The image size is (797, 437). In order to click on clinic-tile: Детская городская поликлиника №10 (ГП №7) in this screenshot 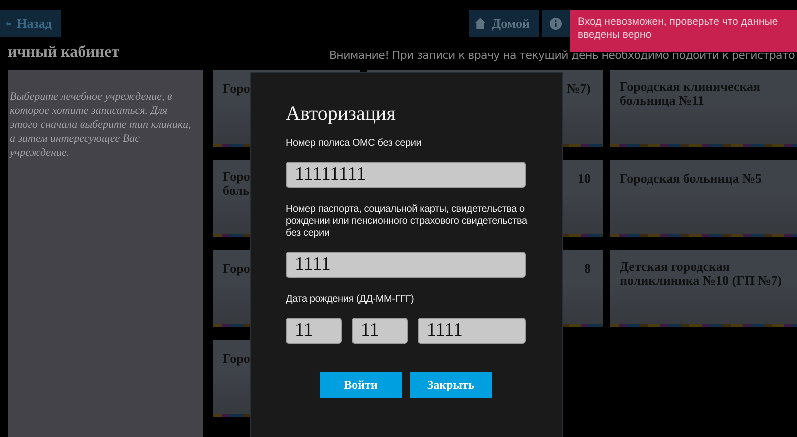, I will do `click(703, 288)`.